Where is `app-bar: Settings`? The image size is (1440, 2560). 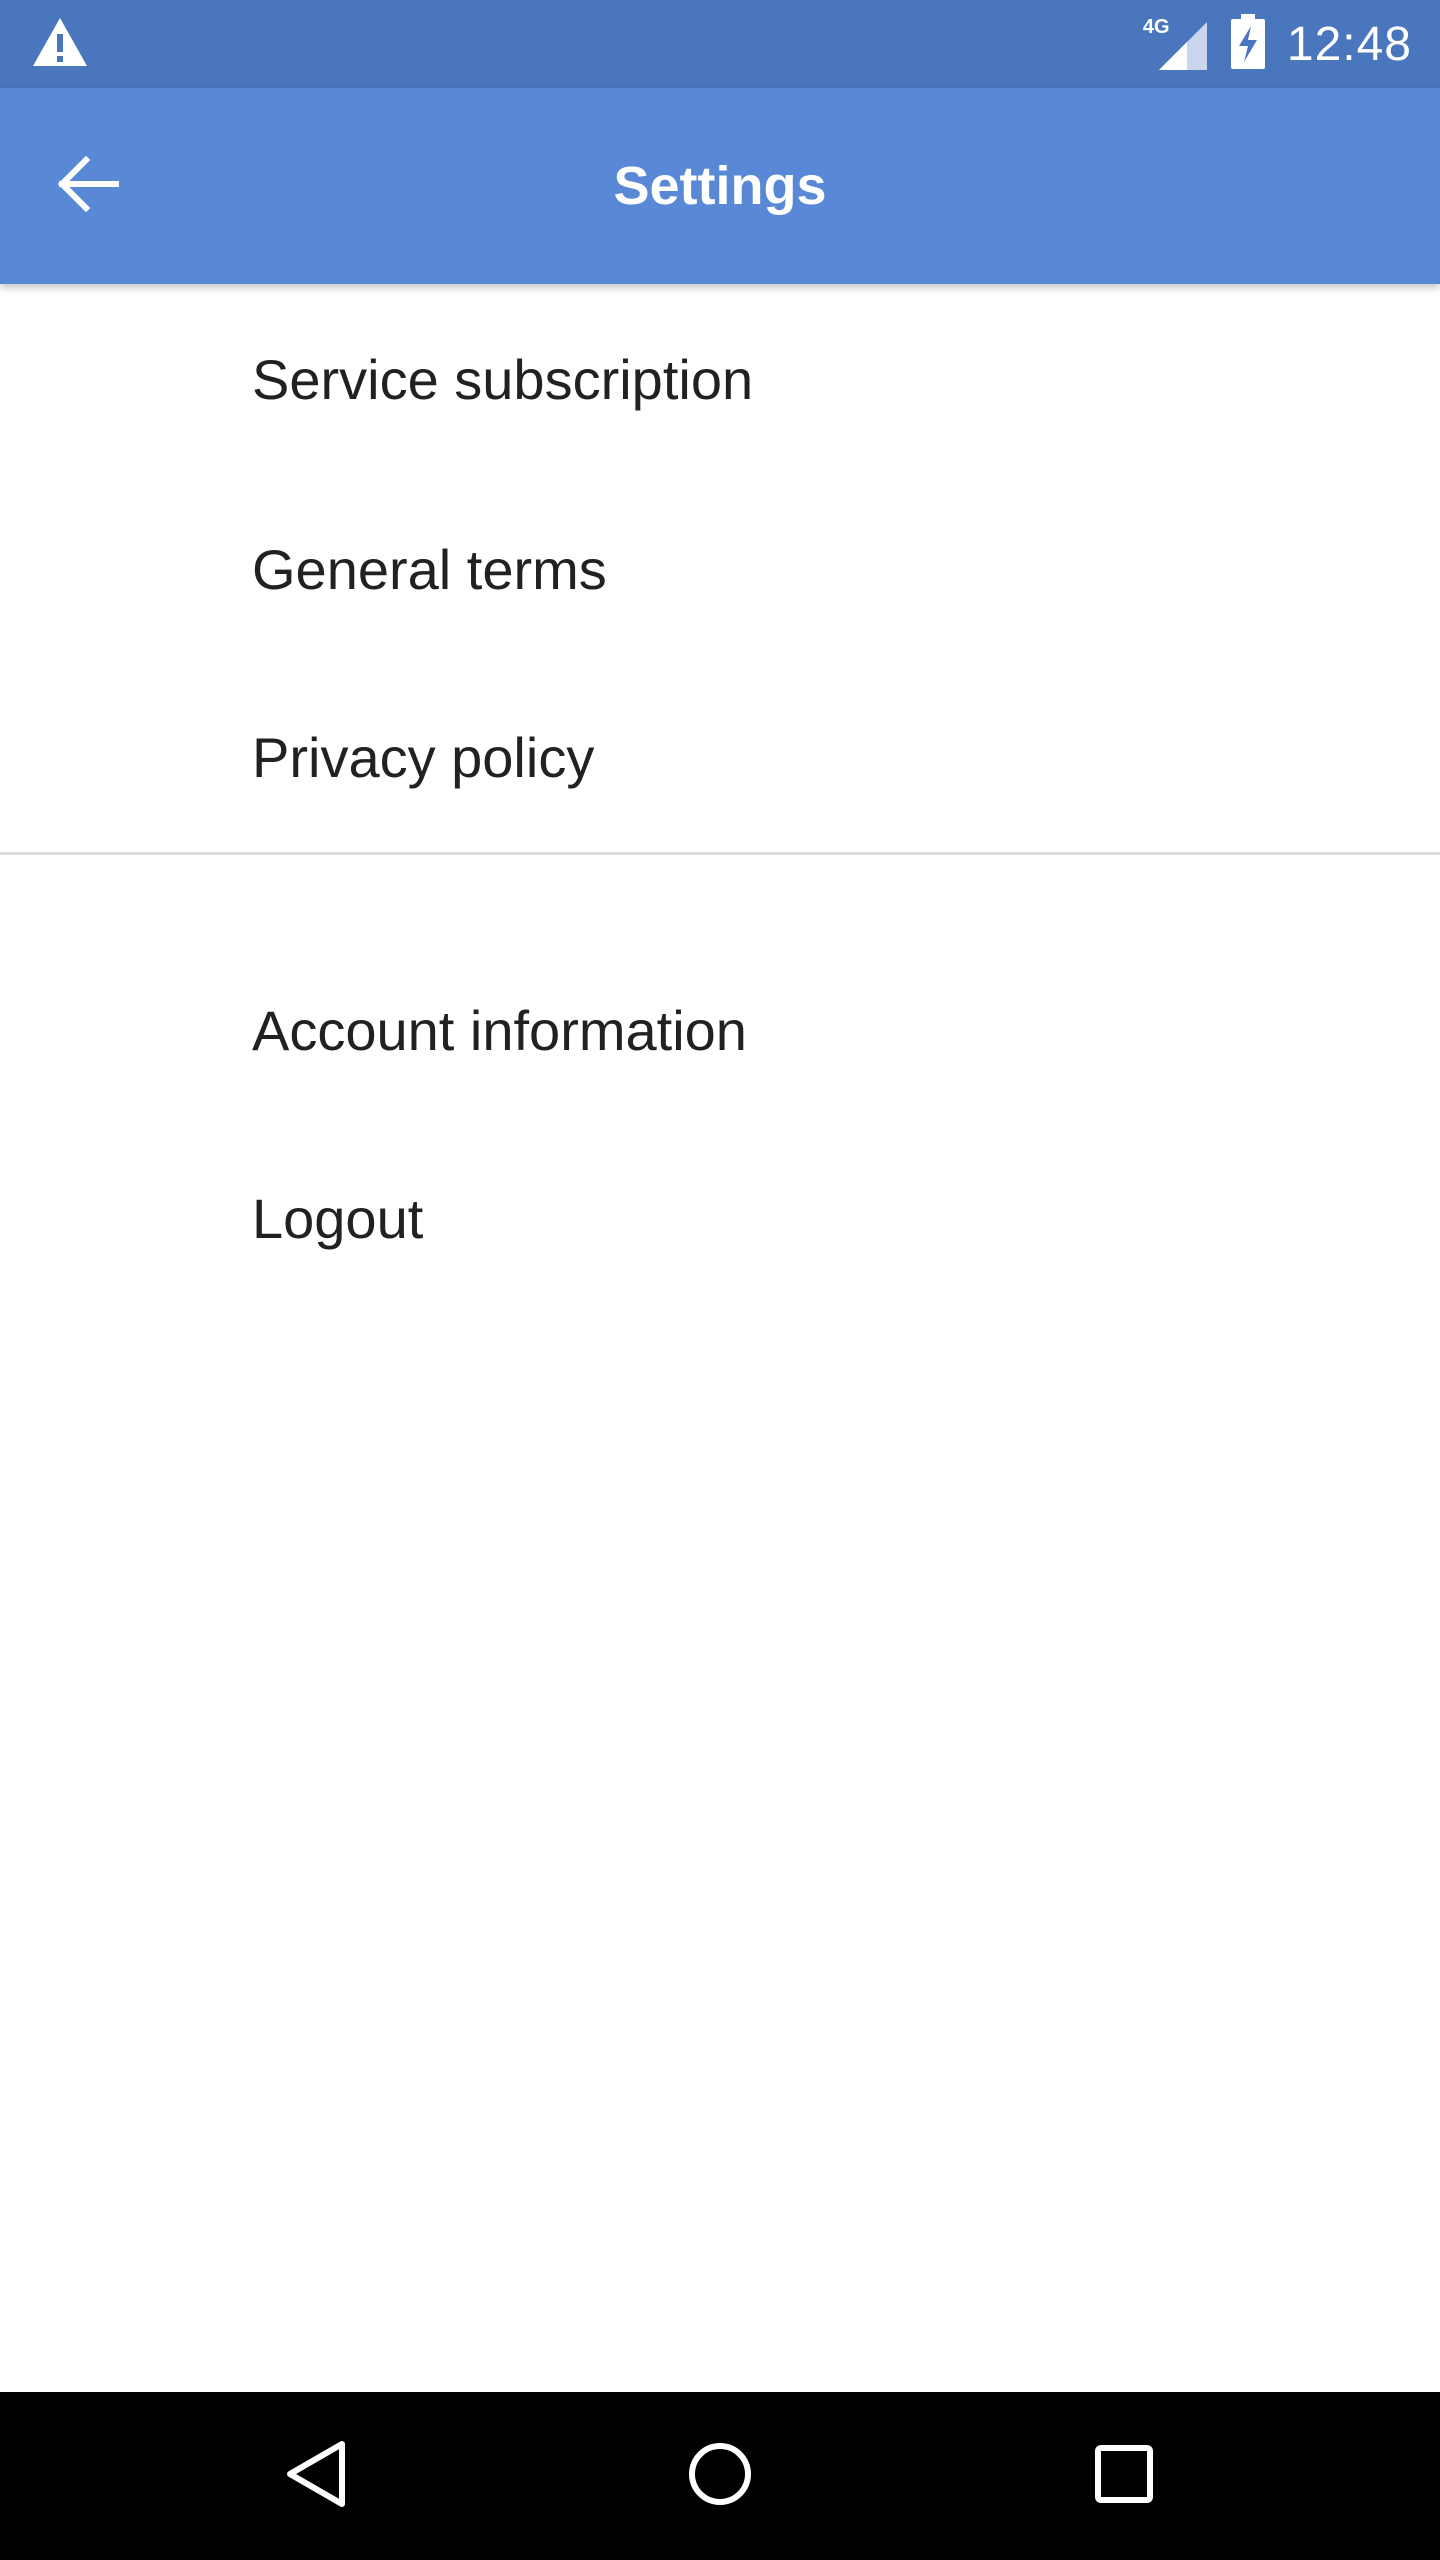
app-bar: Settings is located at coordinates (720, 186).